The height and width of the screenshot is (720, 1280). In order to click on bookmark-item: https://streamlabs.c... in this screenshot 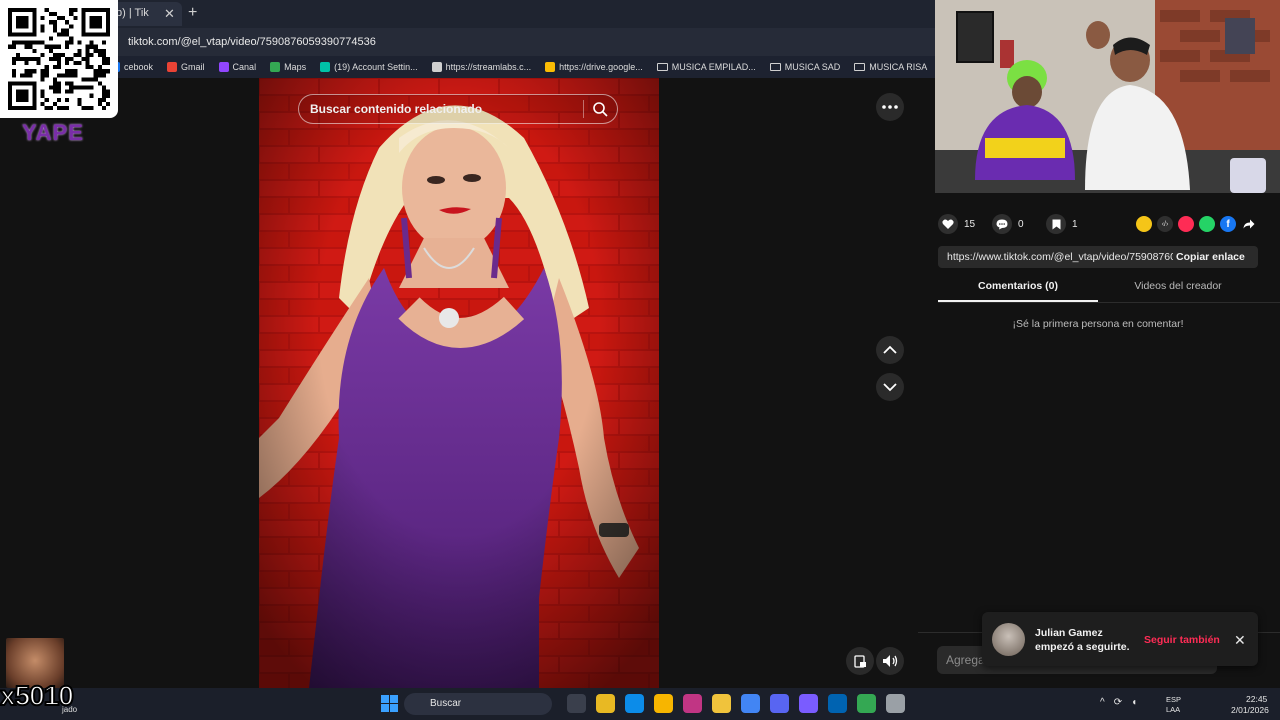, I will do `click(481, 67)`.